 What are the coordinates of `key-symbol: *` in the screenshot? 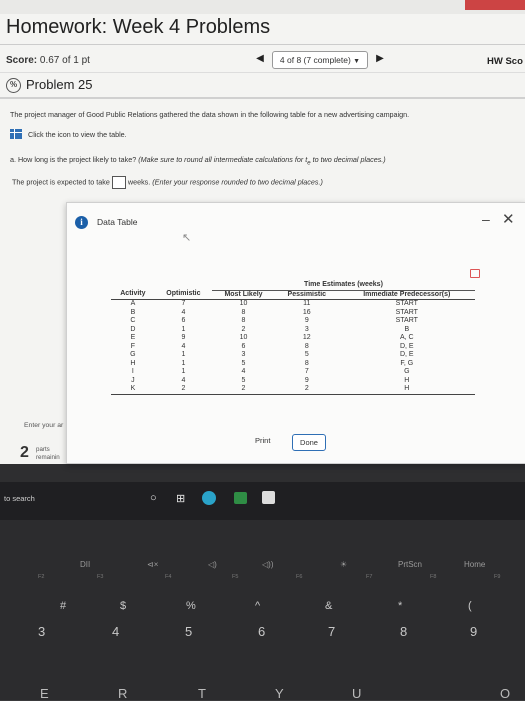 It's located at (400, 606).